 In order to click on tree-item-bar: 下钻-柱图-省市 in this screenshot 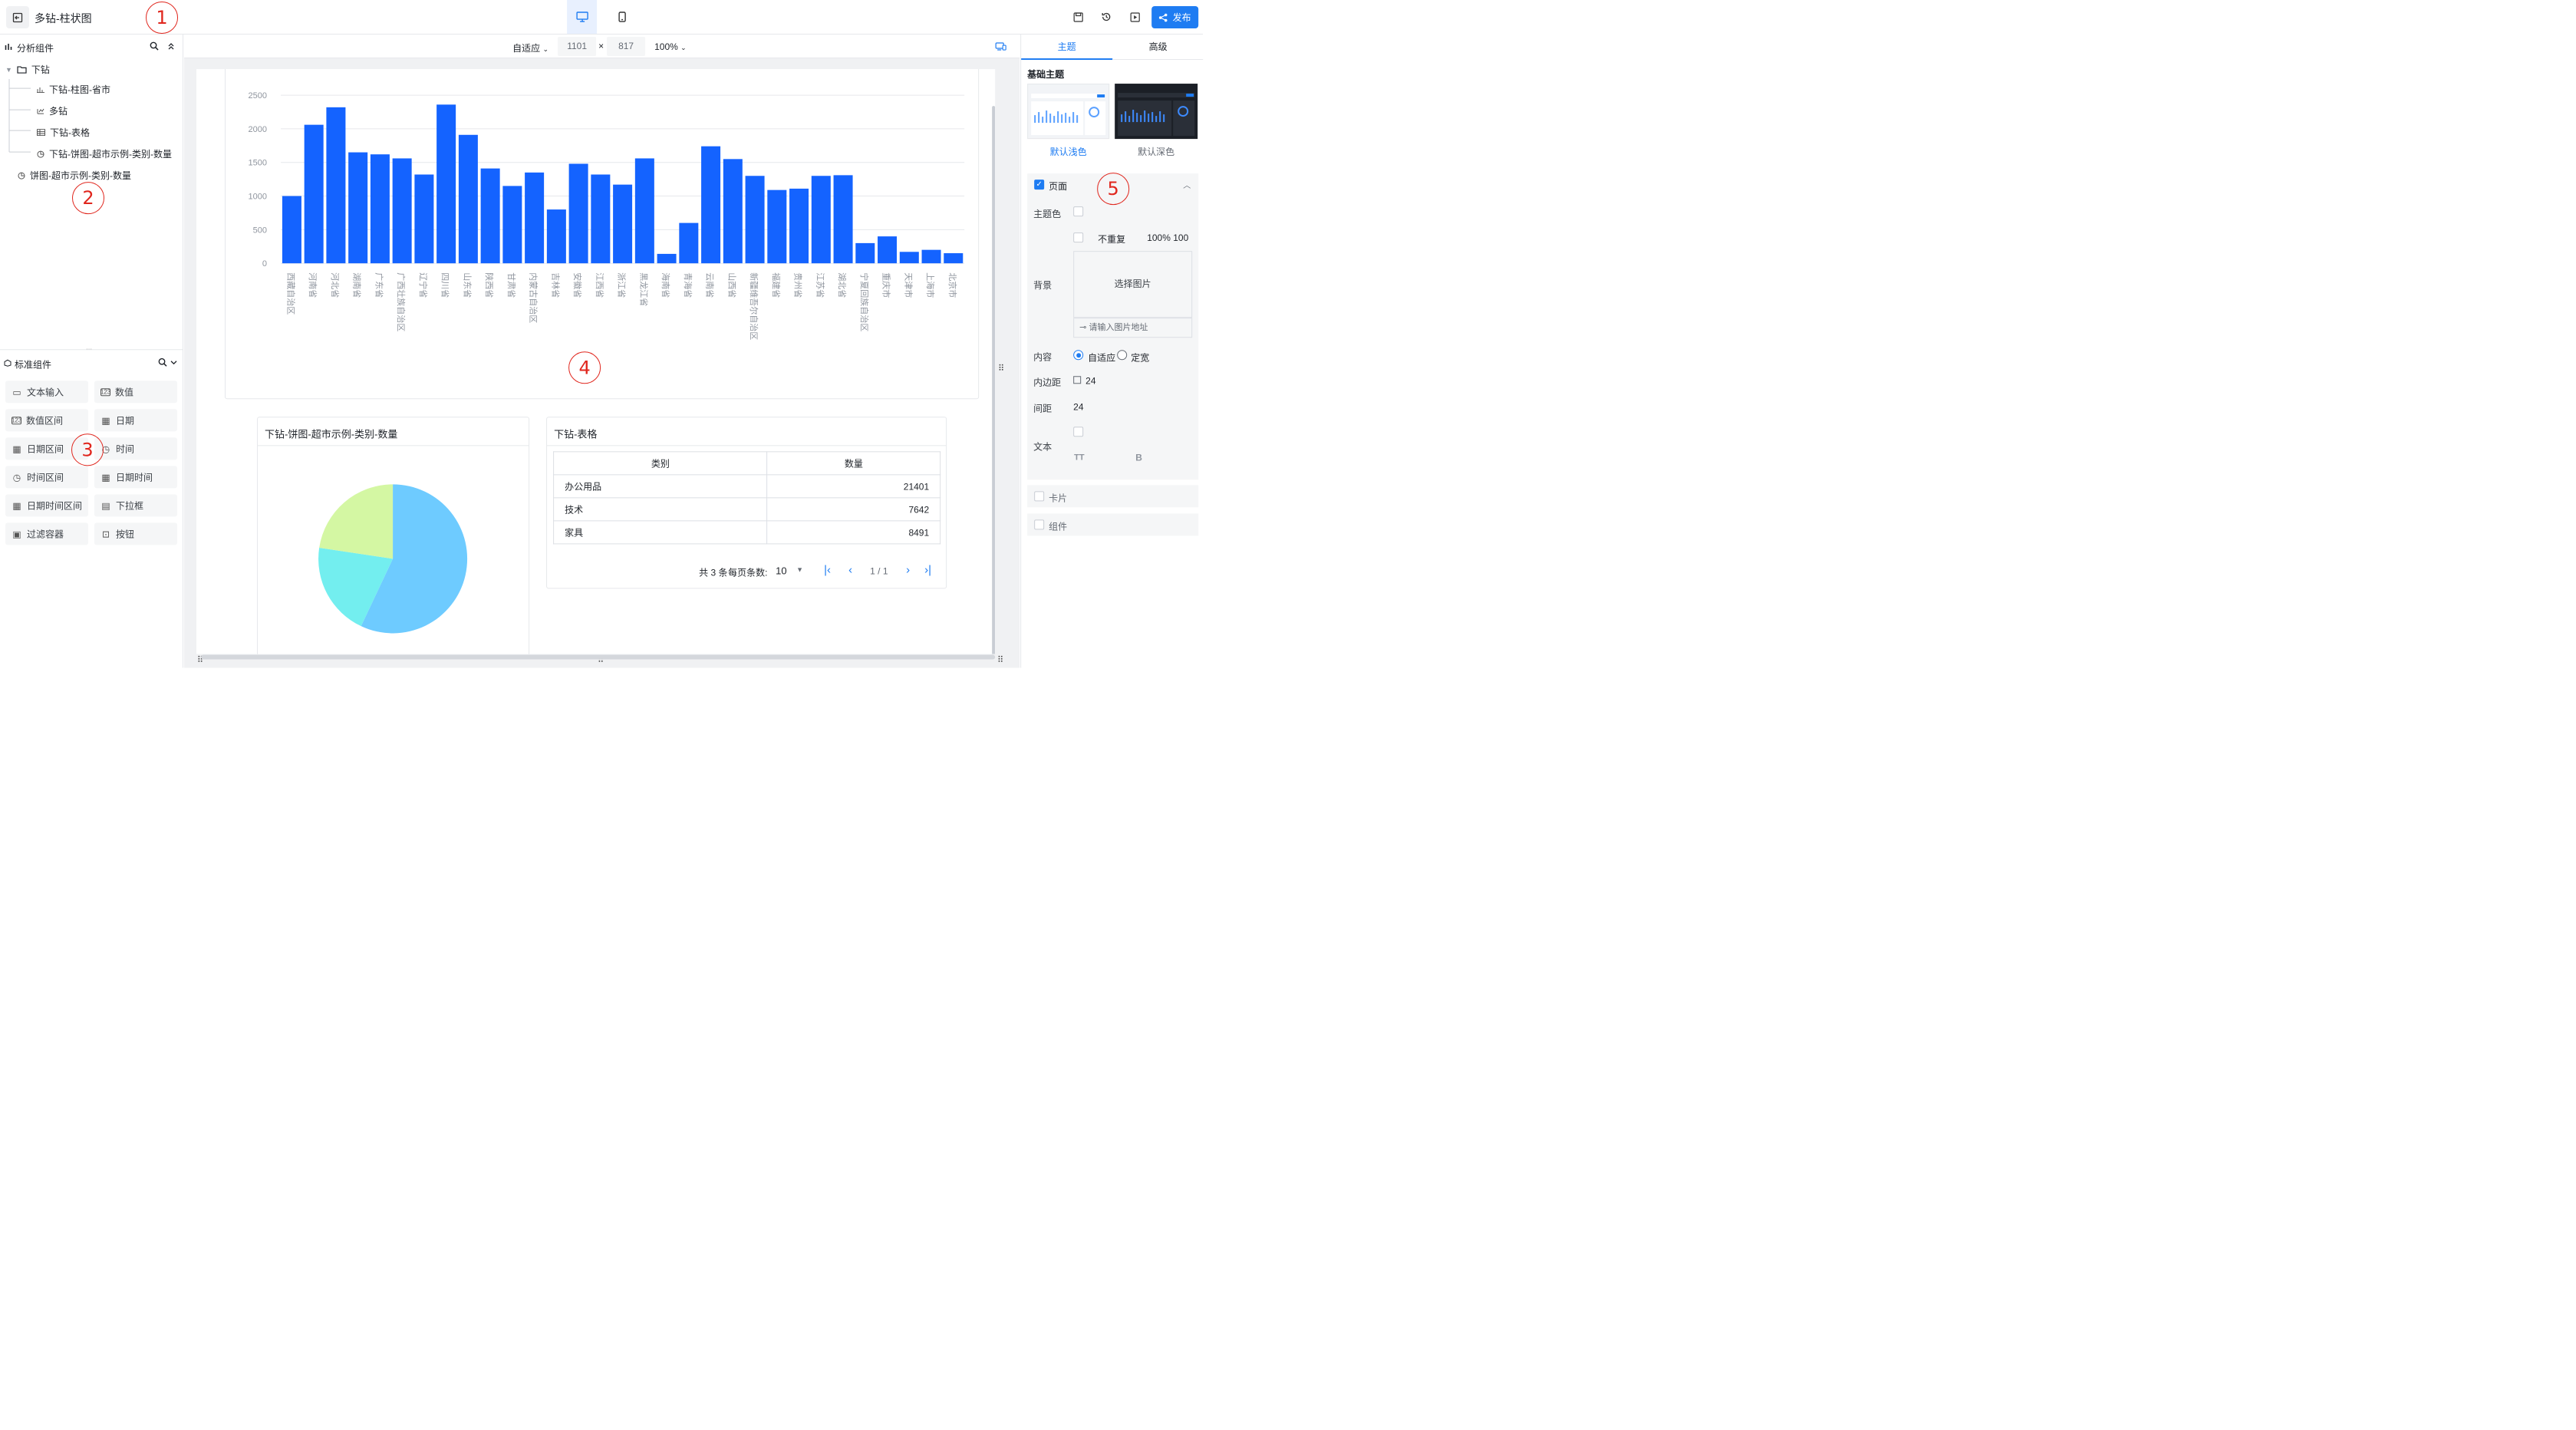, I will do `click(73, 90)`.